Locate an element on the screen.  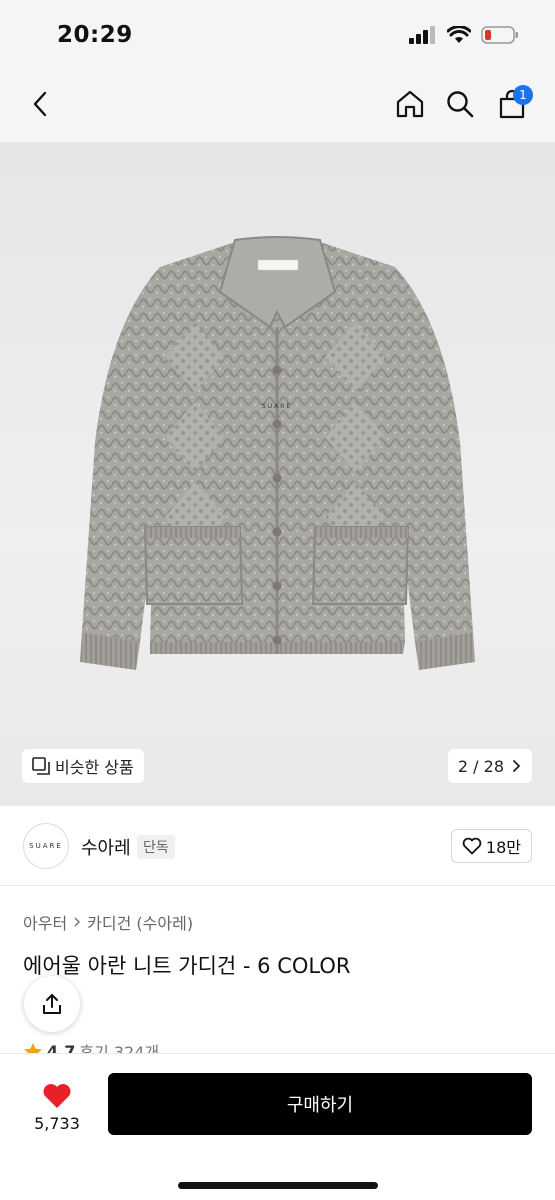
breadcrumb-item: 아우터 is located at coordinates (45, 922).